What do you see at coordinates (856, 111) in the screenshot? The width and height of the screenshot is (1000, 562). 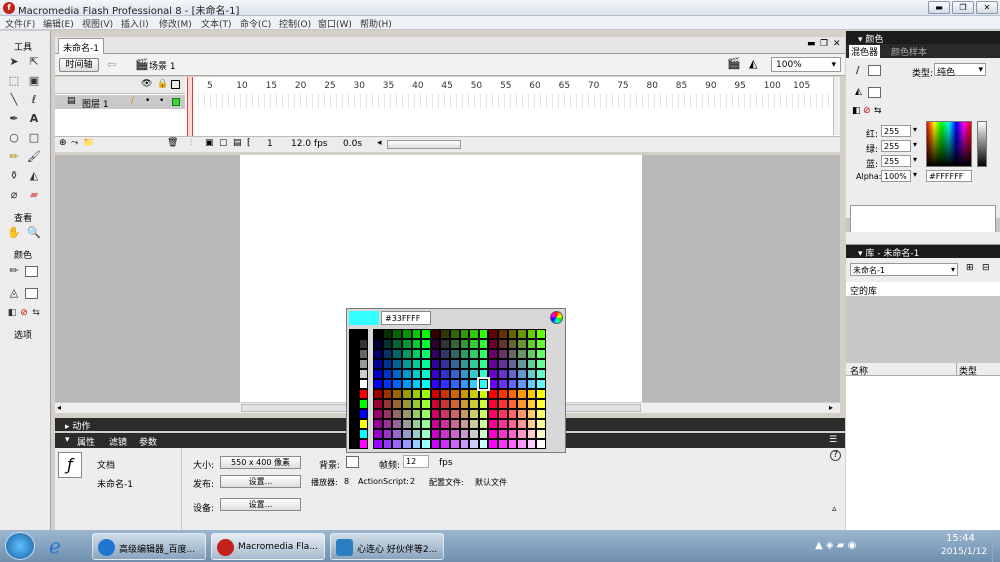 I see `black-white-icon: ◧` at bounding box center [856, 111].